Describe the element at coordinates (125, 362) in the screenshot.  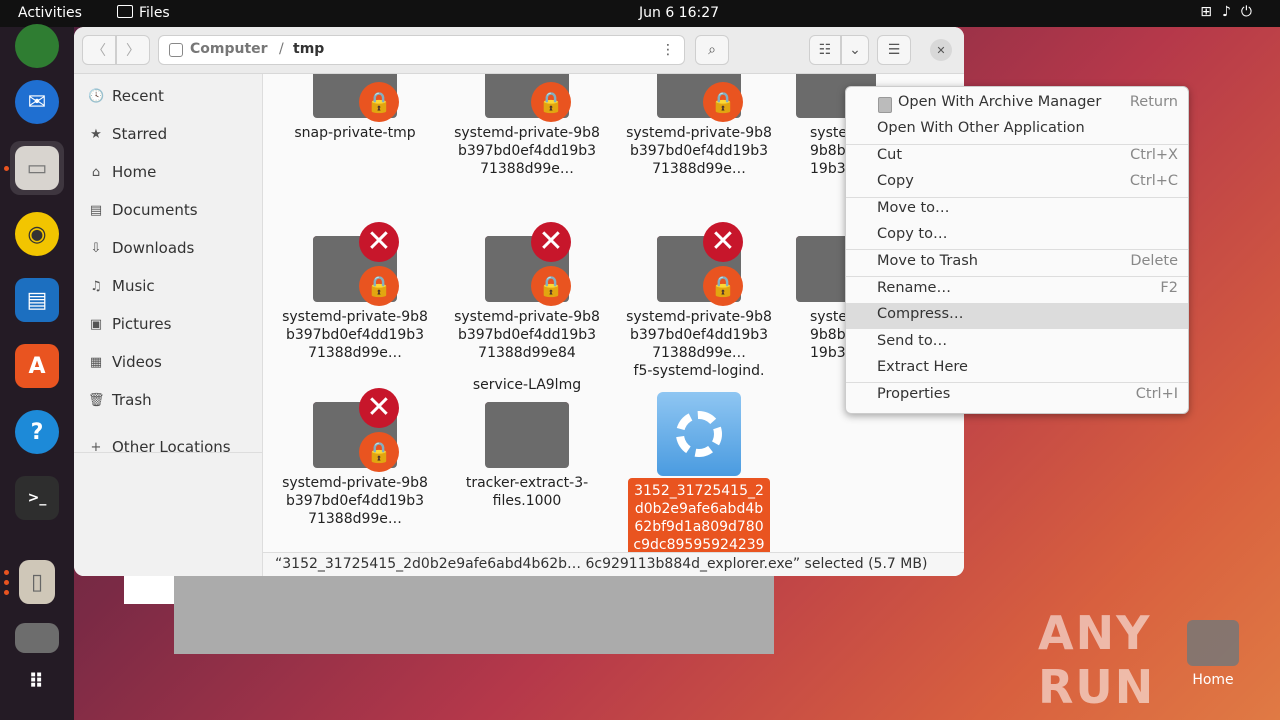
I see `sidebar-item-videos: ▦ Videos` at that location.